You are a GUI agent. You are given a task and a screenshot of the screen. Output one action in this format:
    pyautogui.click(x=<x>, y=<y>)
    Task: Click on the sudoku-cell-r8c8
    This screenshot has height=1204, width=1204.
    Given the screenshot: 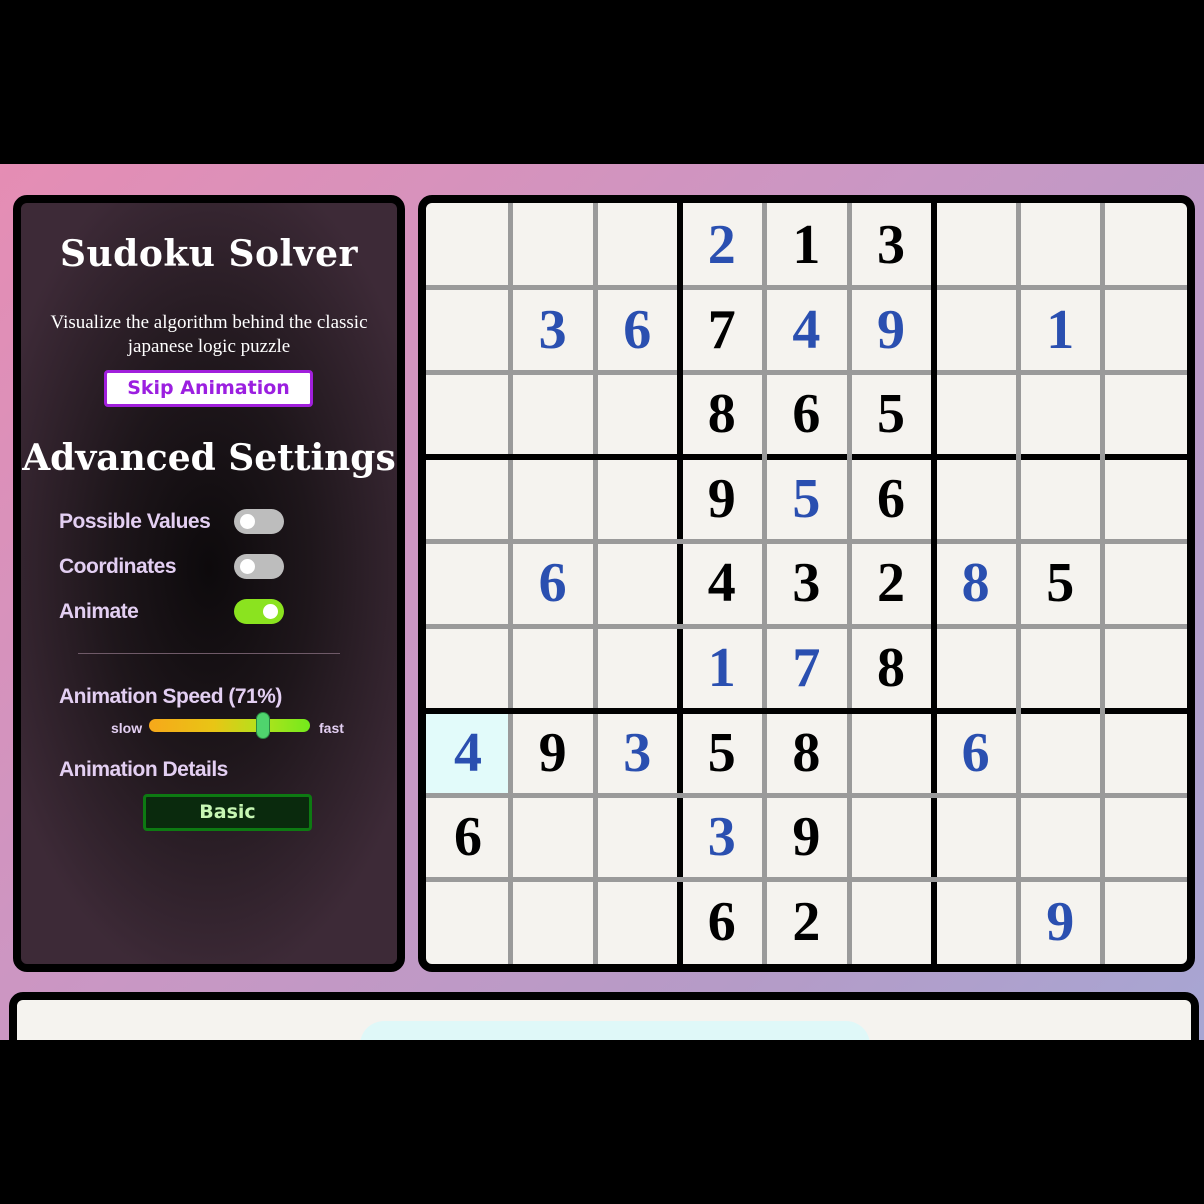 What is the action you would take?
    pyautogui.click(x=1060, y=837)
    